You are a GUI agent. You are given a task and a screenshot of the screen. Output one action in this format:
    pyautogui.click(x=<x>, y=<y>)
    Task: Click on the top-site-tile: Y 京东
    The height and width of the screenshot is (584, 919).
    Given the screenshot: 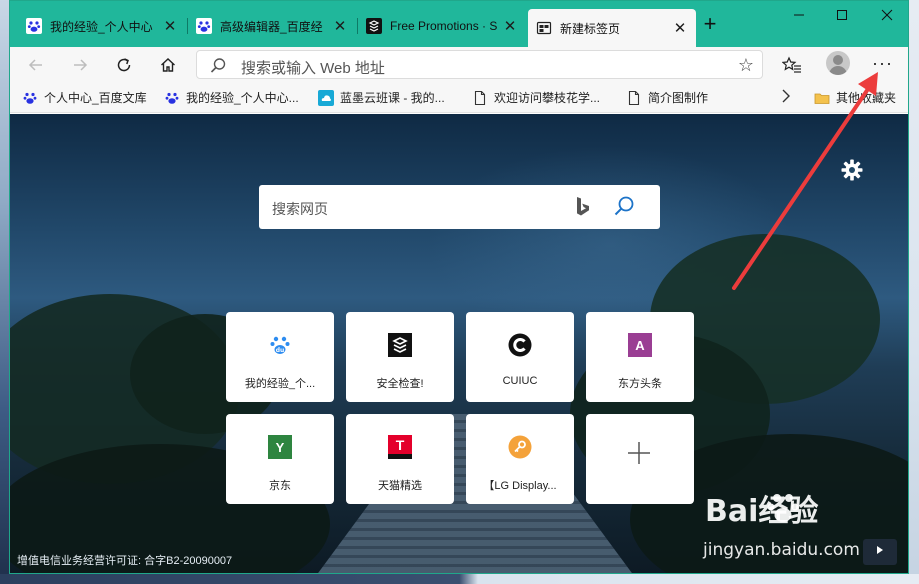 What is the action you would take?
    pyautogui.click(x=280, y=459)
    